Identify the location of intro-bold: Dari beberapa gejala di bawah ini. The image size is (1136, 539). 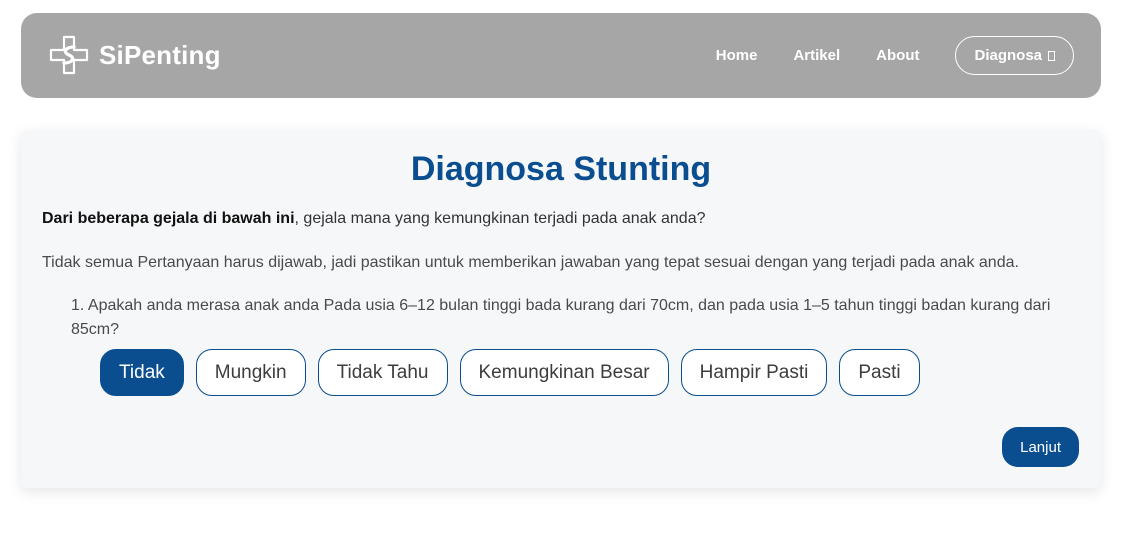
(168, 218).